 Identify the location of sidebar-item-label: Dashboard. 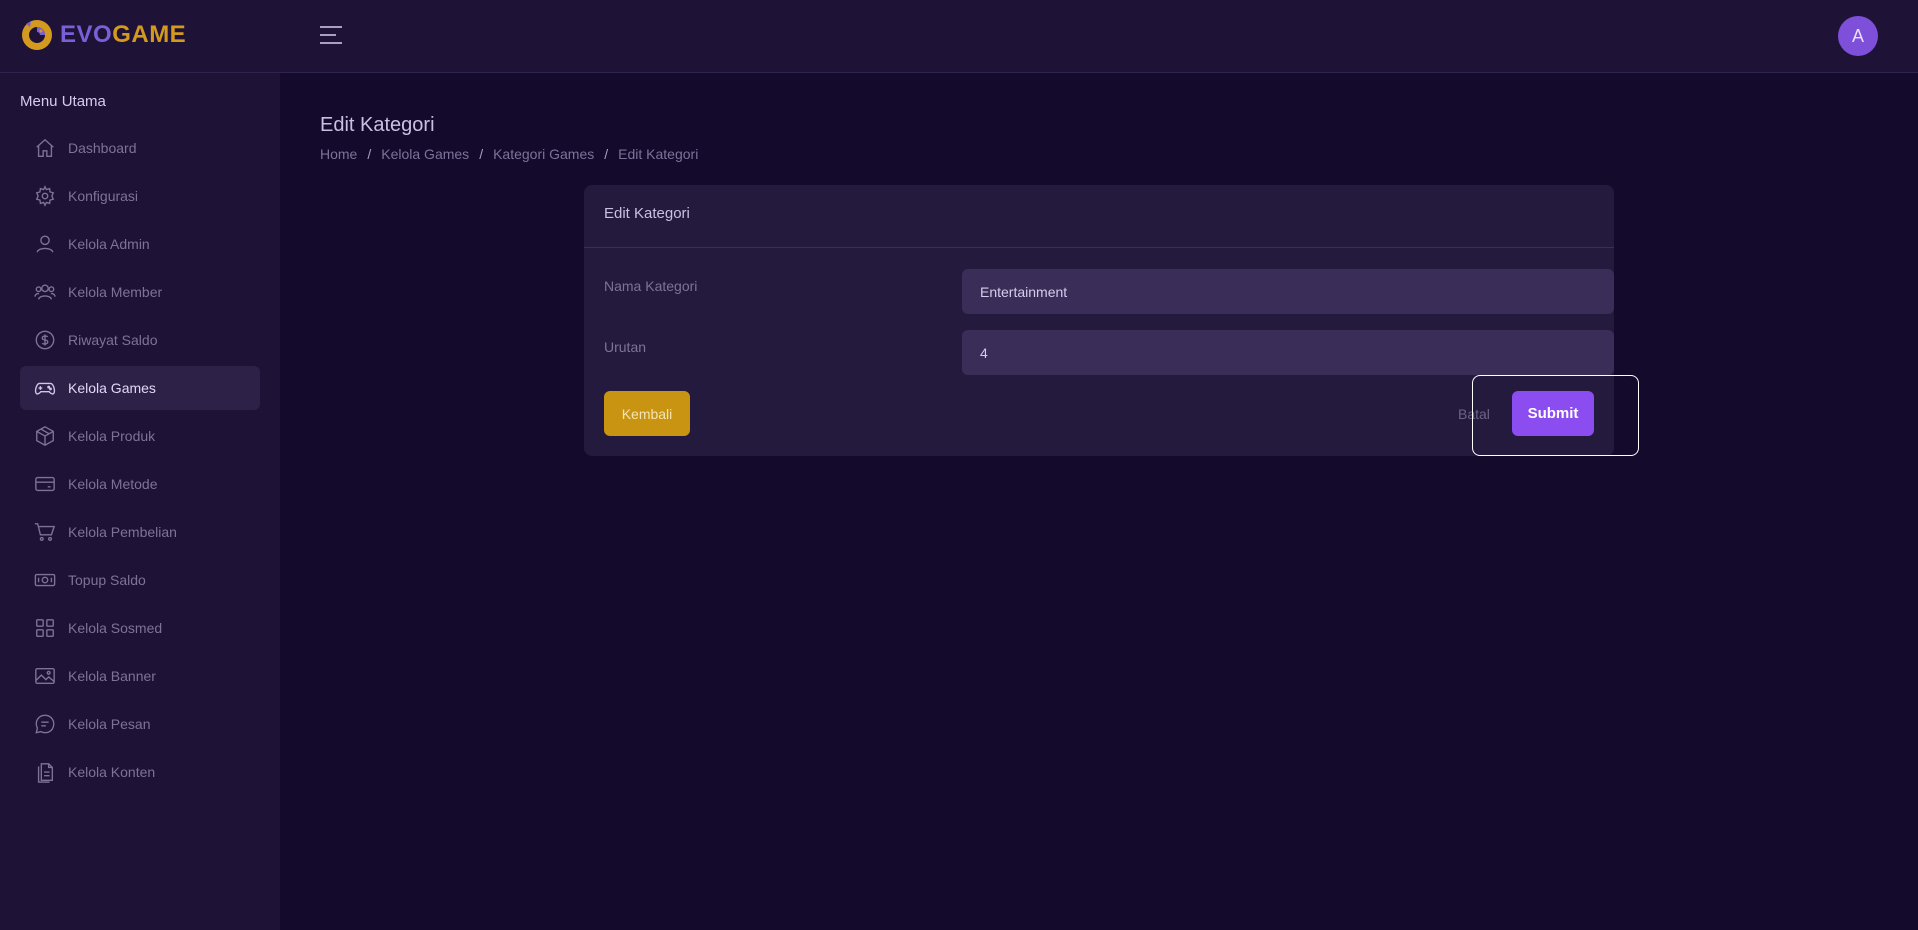
(102, 148).